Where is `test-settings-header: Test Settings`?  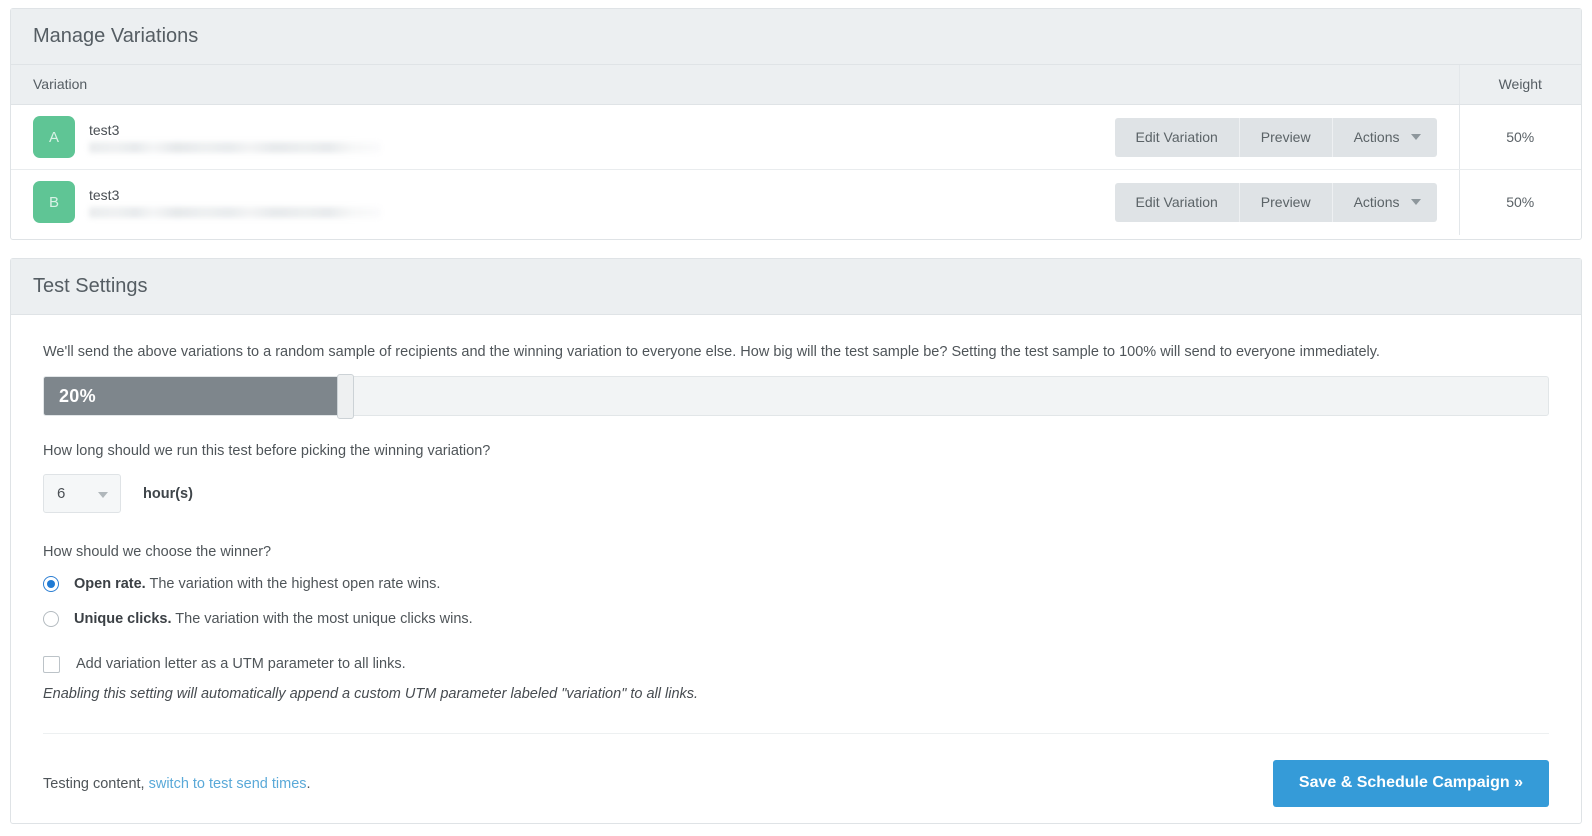
test-settings-header: Test Settings is located at coordinates (796, 287).